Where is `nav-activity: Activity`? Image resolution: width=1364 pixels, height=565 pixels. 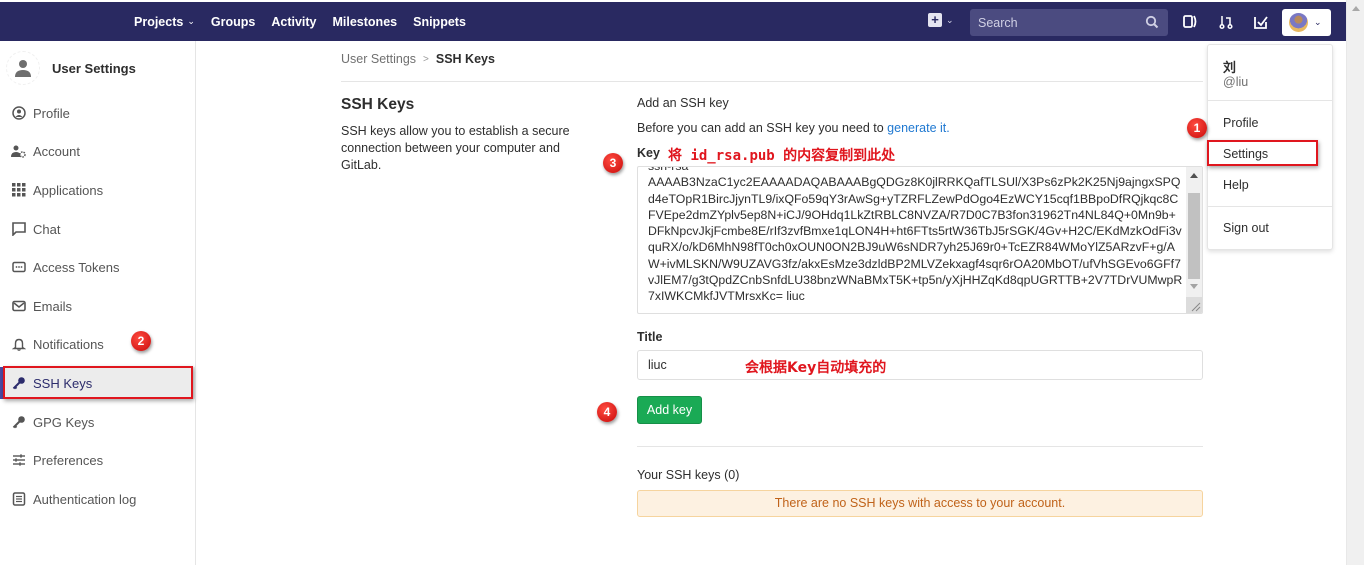 nav-activity: Activity is located at coordinates (293, 22).